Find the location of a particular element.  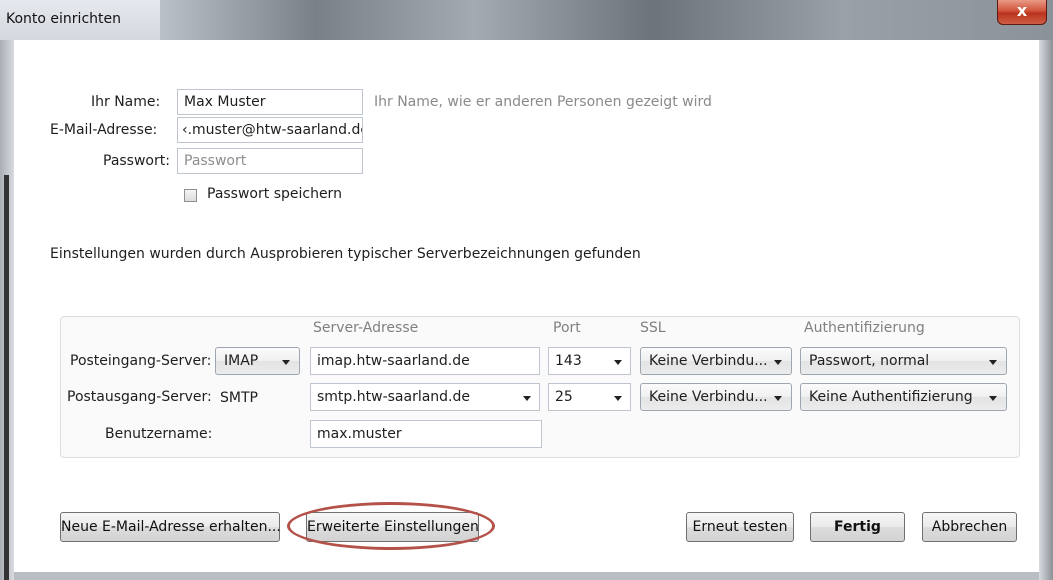

cancel-button: Abbrechen is located at coordinates (969, 527).